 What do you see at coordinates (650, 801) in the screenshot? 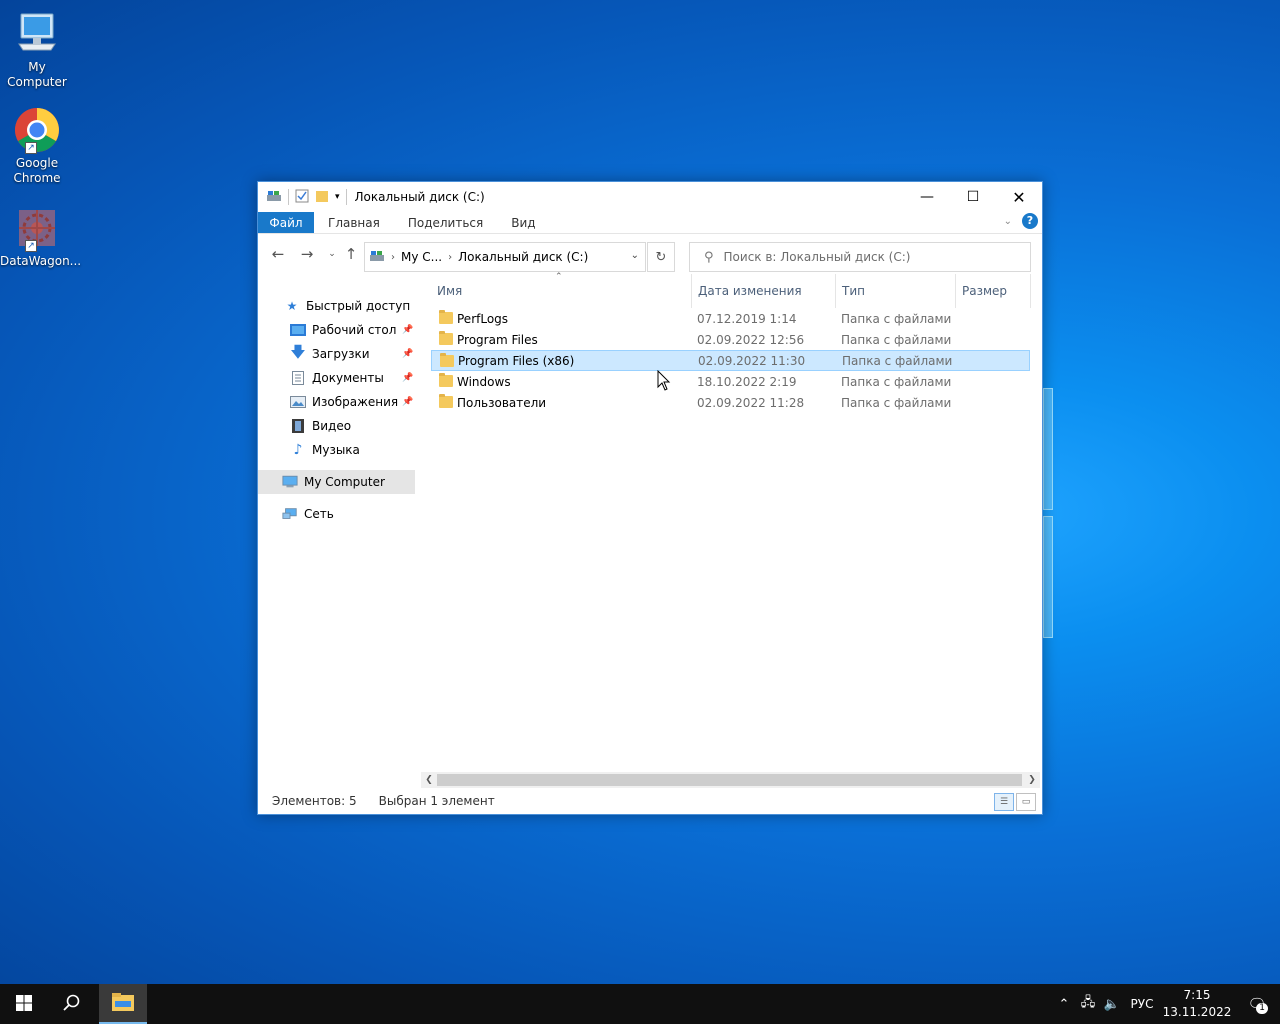
I see `status-bar: Элементов: 5 Выбран 1 элемент ☰ ▭` at bounding box center [650, 801].